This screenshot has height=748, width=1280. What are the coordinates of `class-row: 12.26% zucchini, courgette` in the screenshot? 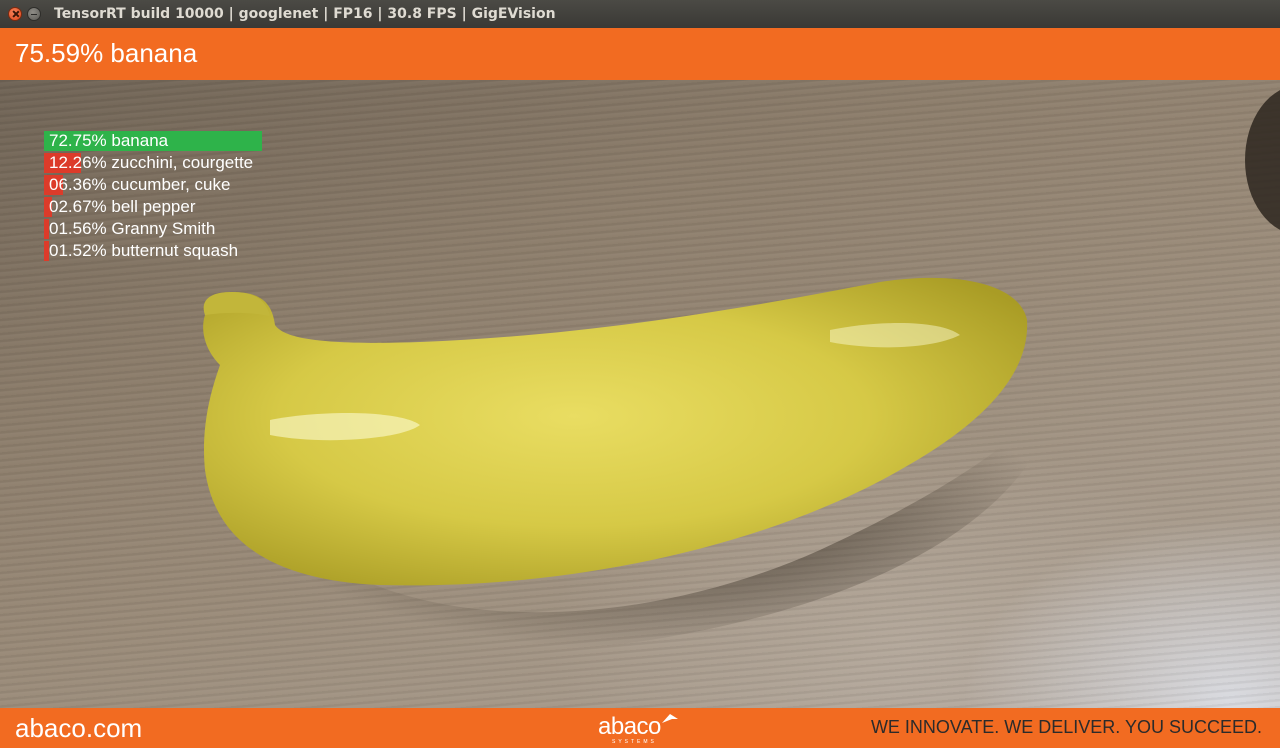 It's located at (174, 163).